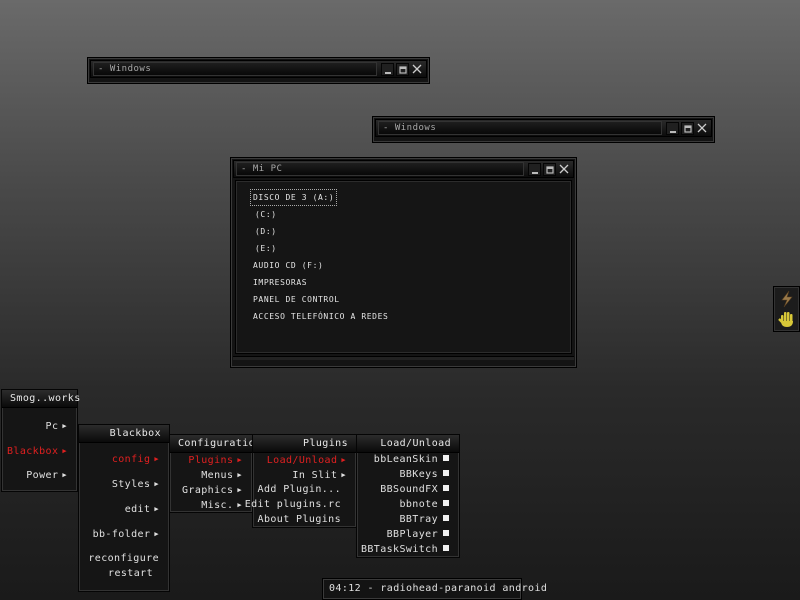  What do you see at coordinates (37, 451) in the screenshot?
I see `menu-item-blackbox: Blackbox ▶` at bounding box center [37, 451].